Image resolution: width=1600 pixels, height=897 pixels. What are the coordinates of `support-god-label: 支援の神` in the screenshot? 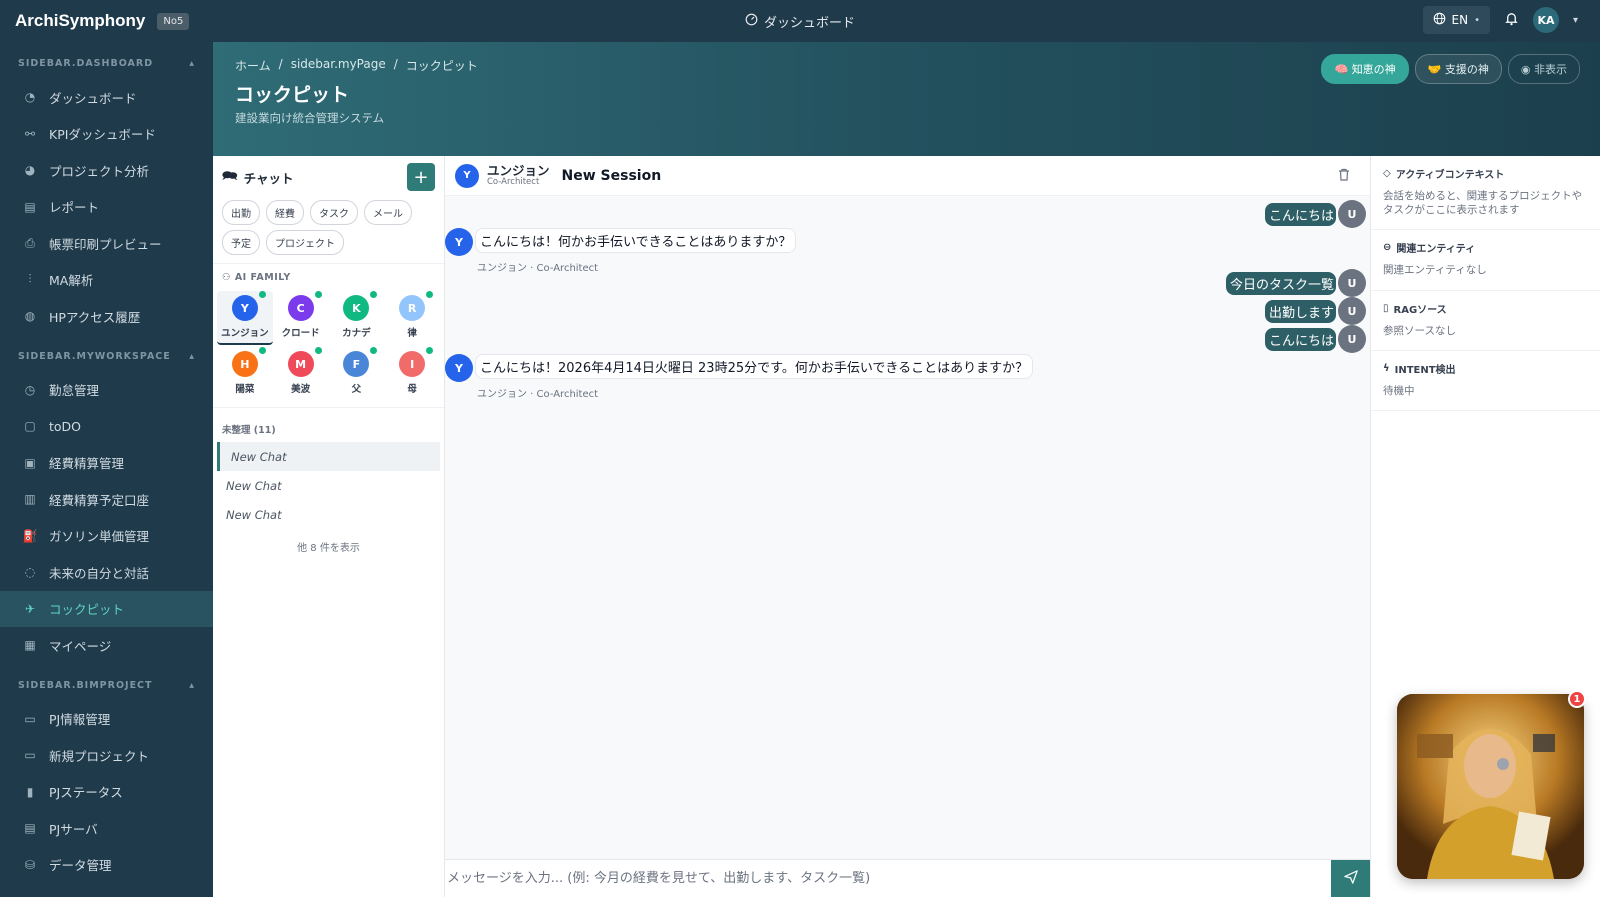 It's located at (1466, 69).